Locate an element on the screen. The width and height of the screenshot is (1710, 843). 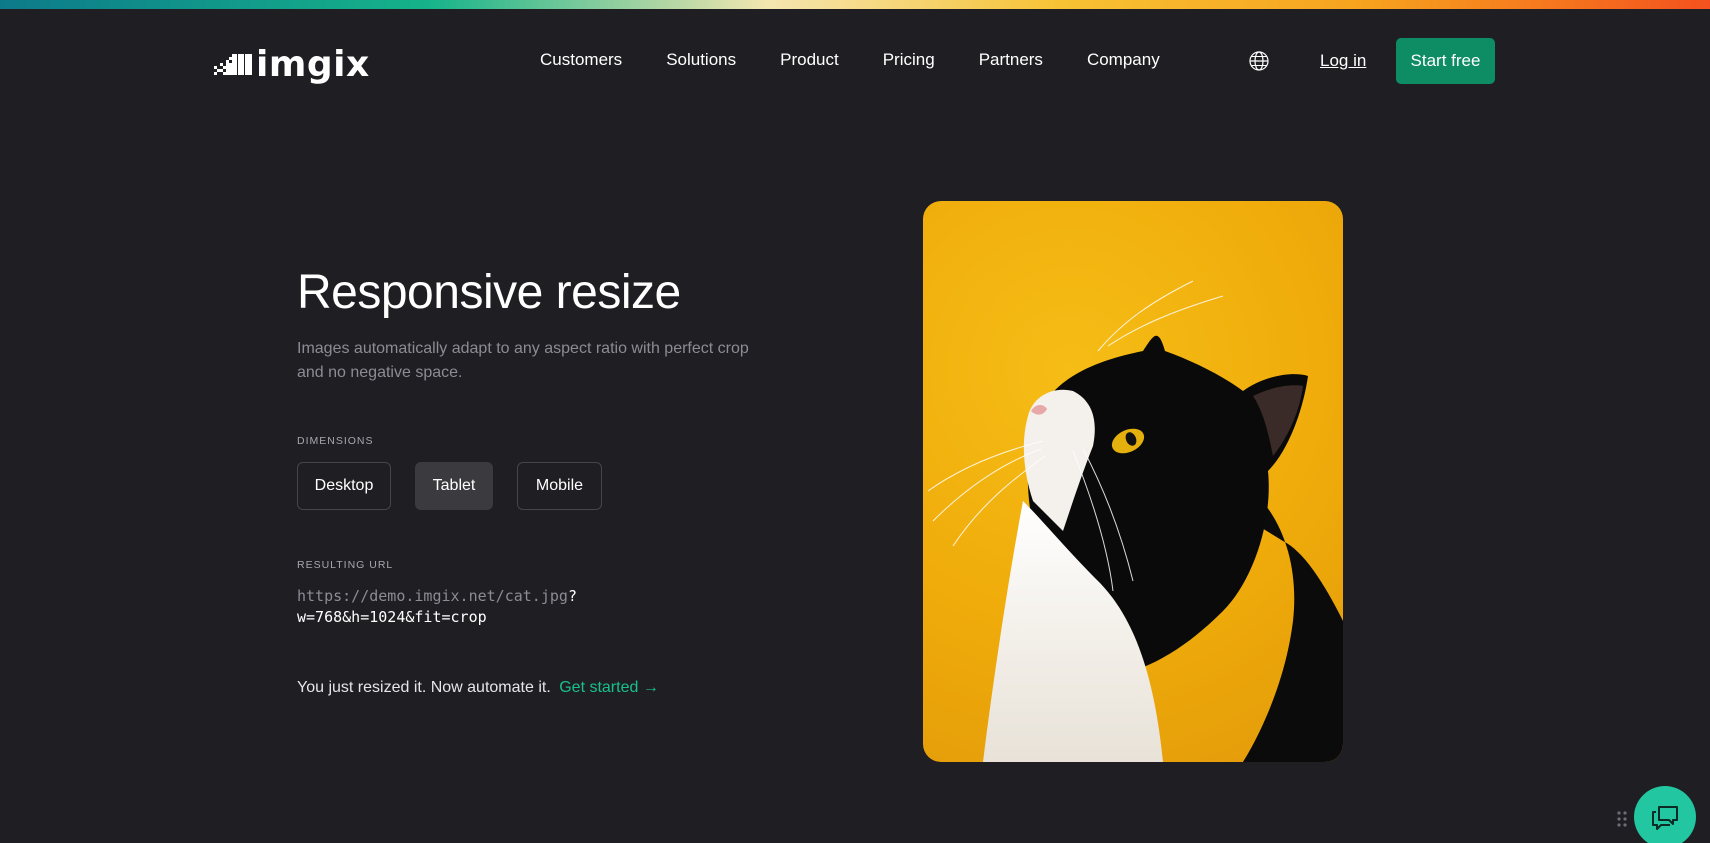
mobile-button: Mobile is located at coordinates (559, 486).